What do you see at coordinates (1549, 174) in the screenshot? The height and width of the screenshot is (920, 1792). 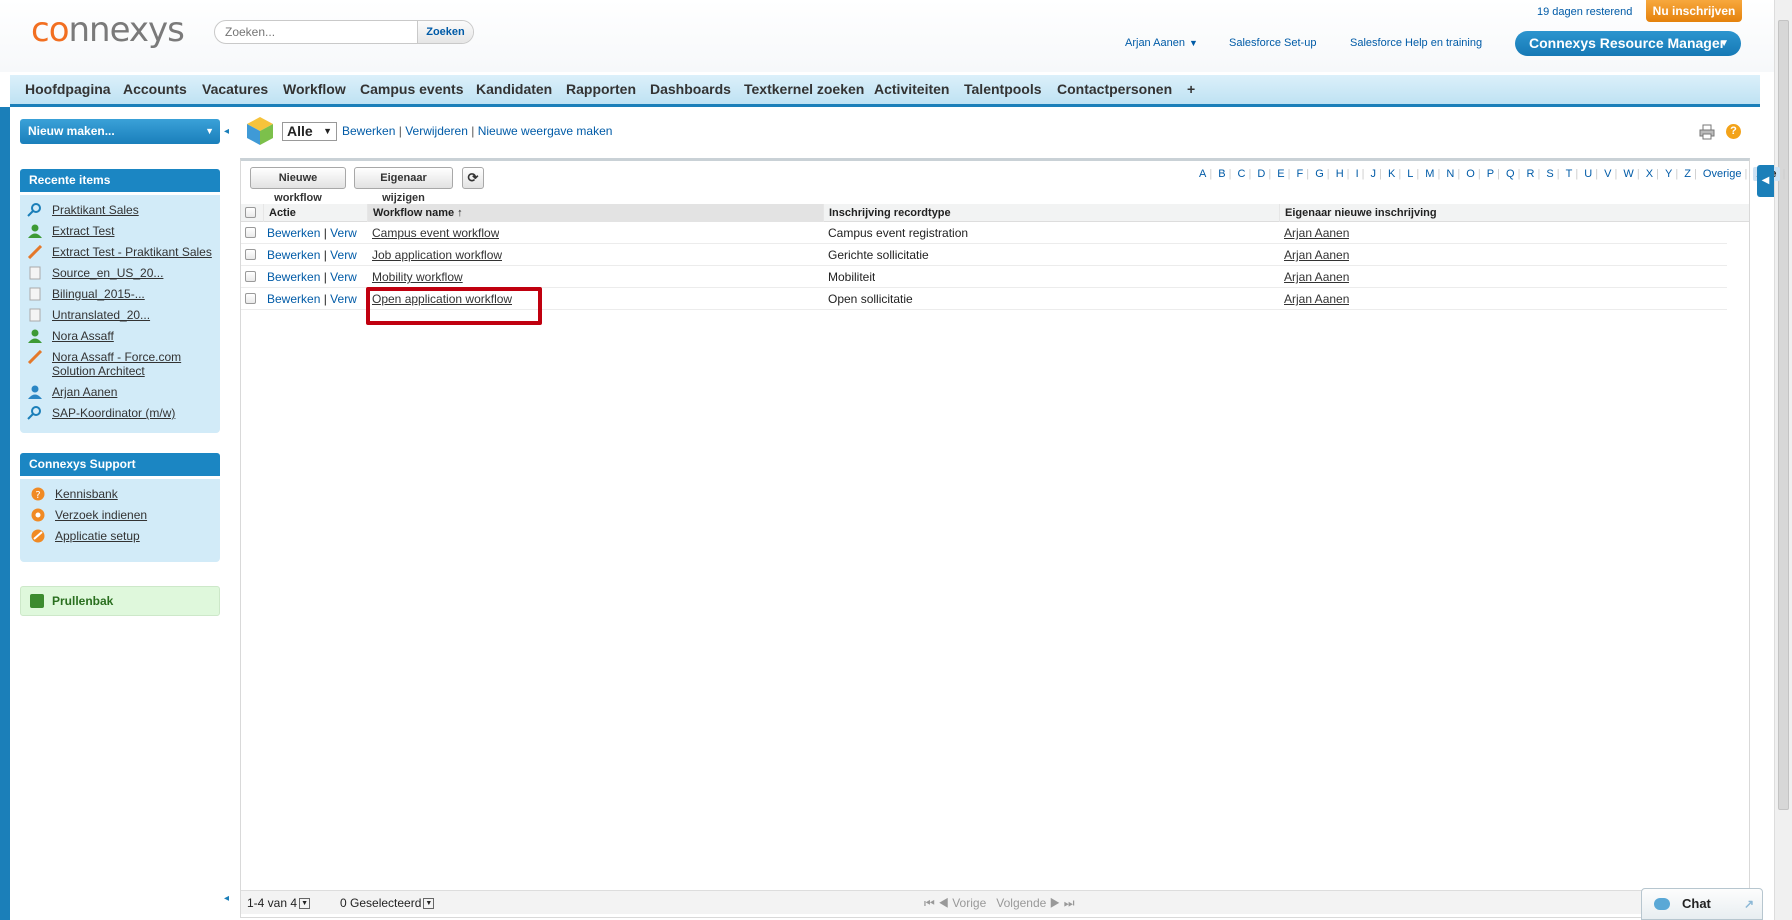 I see `alpha-filter-s: S` at bounding box center [1549, 174].